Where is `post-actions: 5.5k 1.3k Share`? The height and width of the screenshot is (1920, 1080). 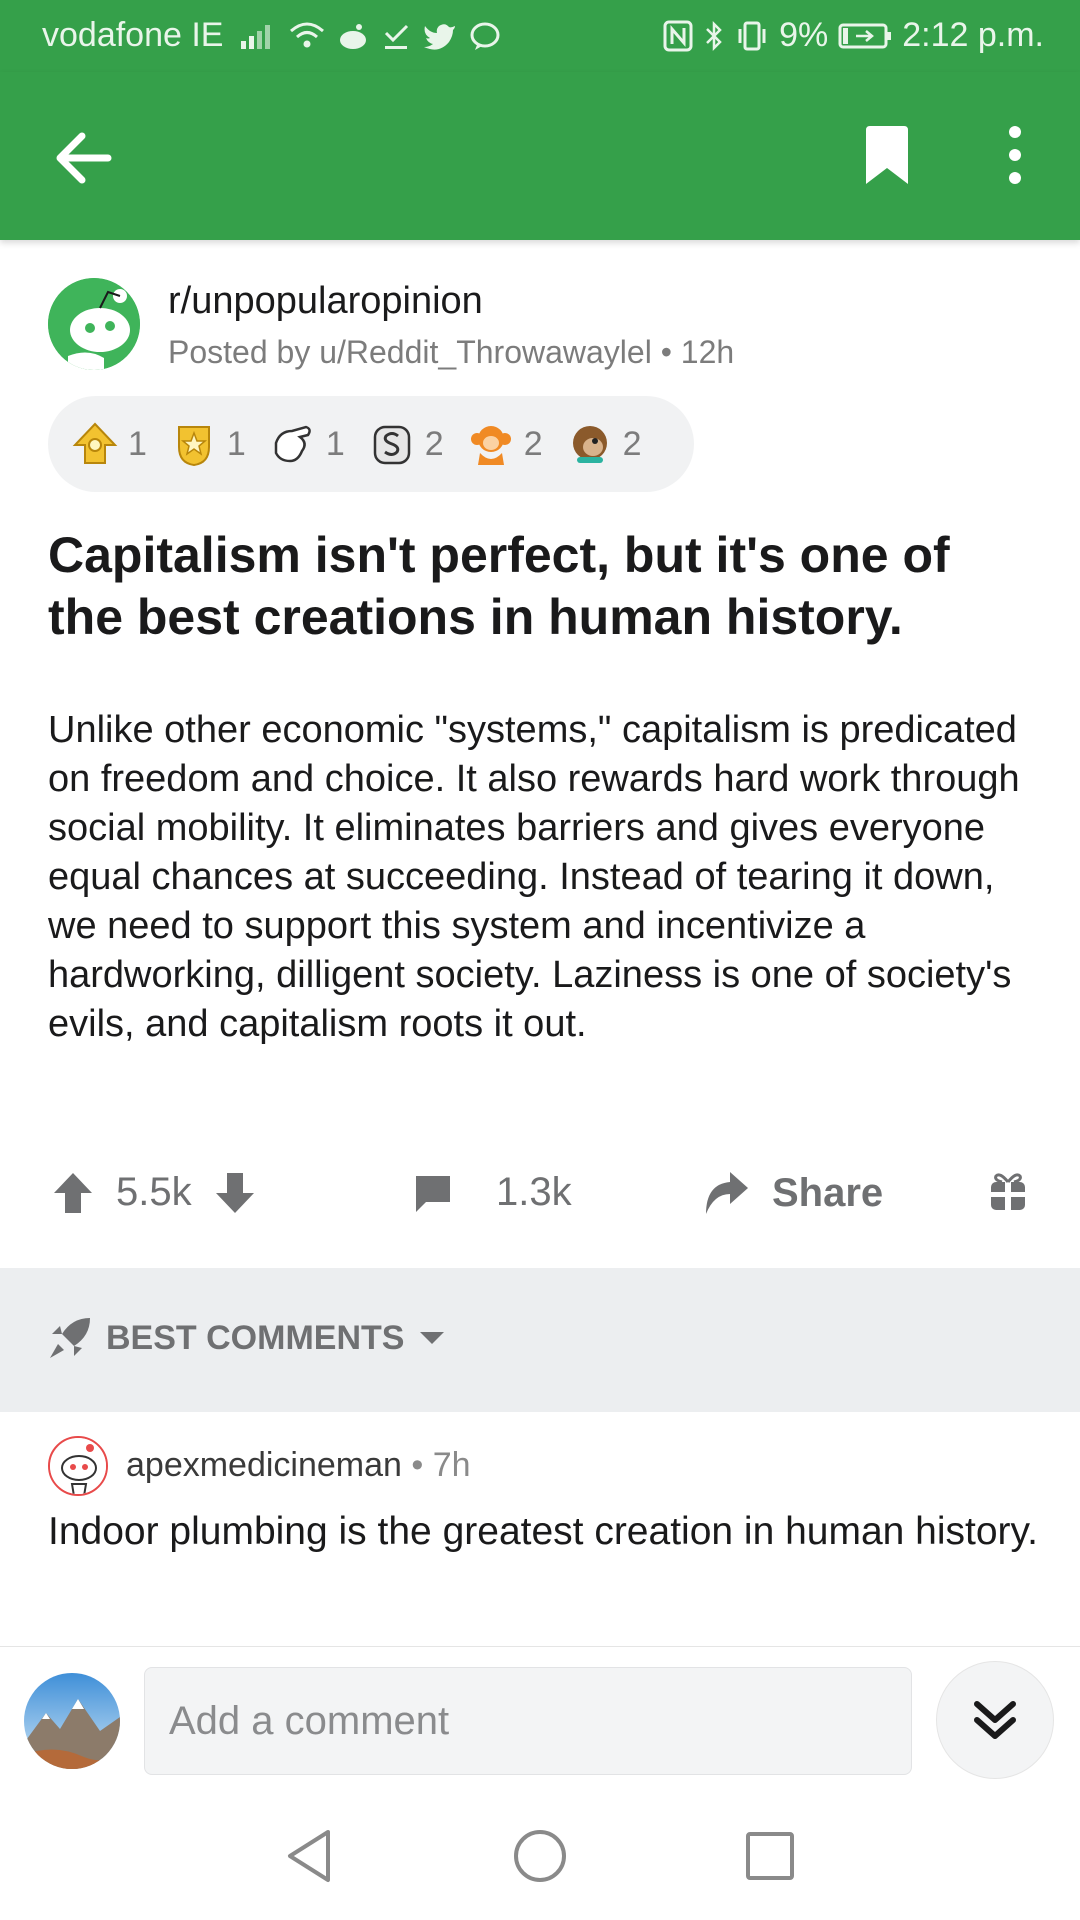 post-actions: 5.5k 1.3k Share is located at coordinates (540, 1200).